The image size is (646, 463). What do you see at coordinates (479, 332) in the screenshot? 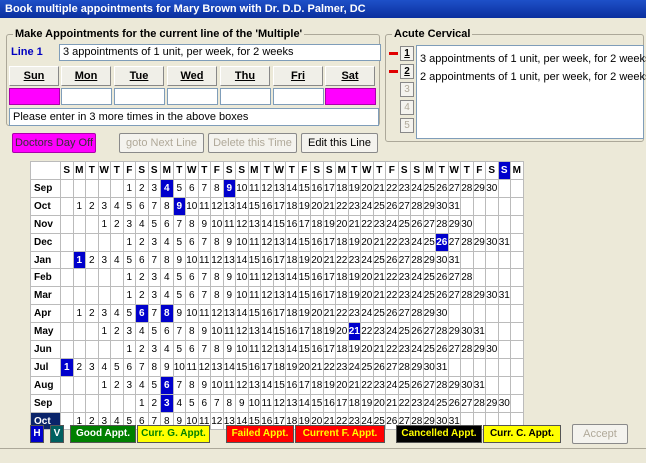
I see `calendar-day: 31` at bounding box center [479, 332].